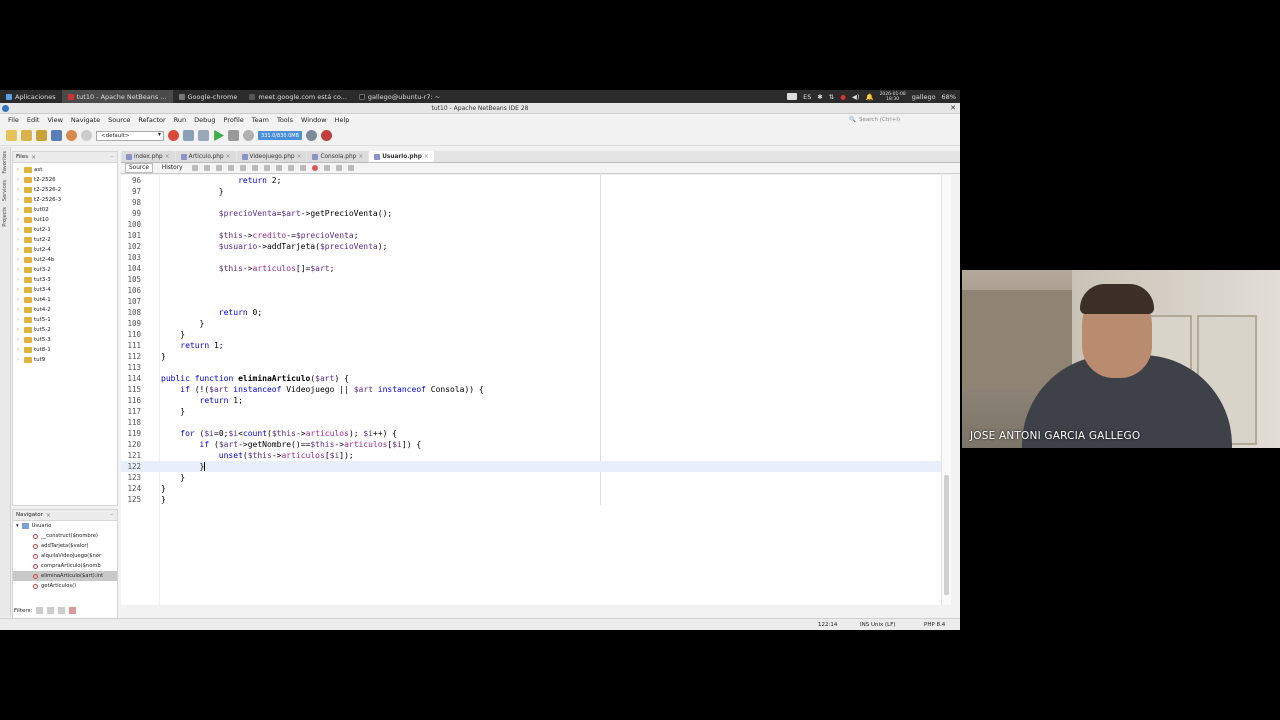 This screenshot has width=1280, height=720. What do you see at coordinates (536, 191) in the screenshot?
I see `code-line: 97 }` at bounding box center [536, 191].